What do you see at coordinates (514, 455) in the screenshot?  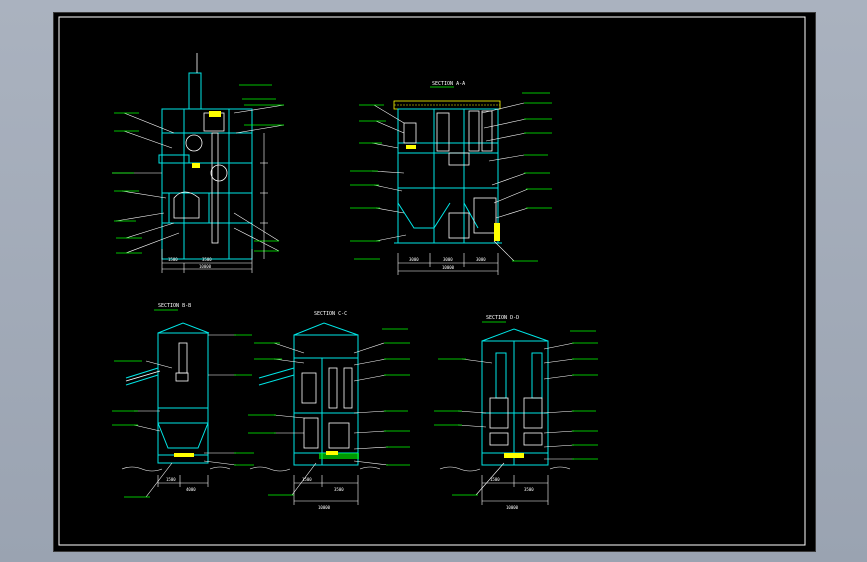 I see `highlight-d` at bounding box center [514, 455].